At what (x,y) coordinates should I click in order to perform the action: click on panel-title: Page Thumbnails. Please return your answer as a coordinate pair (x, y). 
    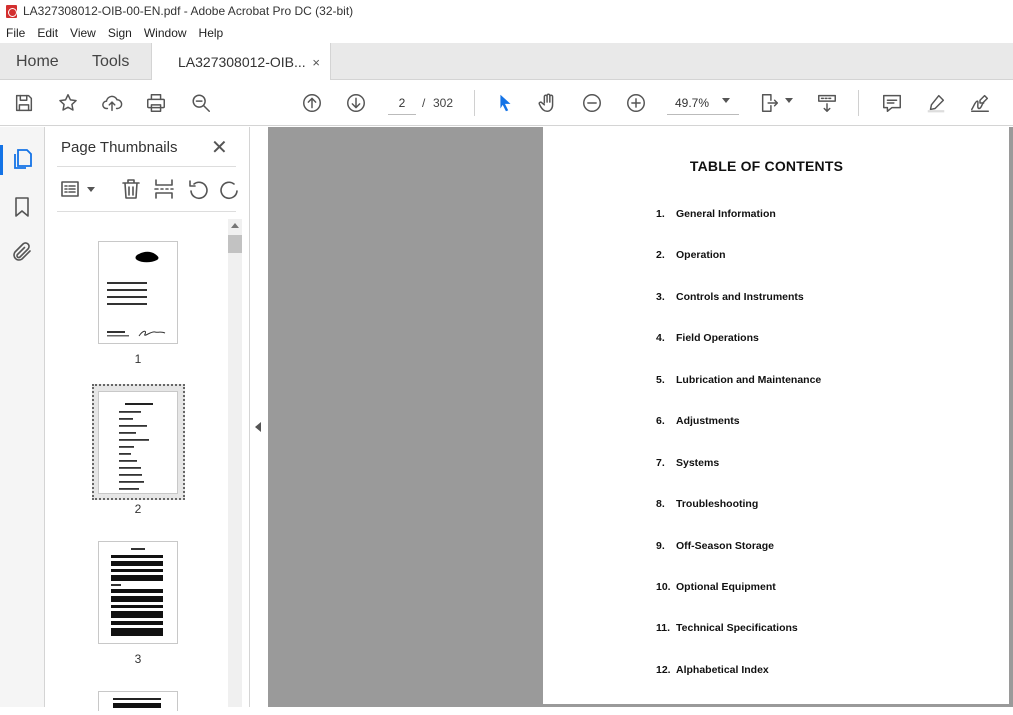
    Looking at the image, I should click on (119, 147).